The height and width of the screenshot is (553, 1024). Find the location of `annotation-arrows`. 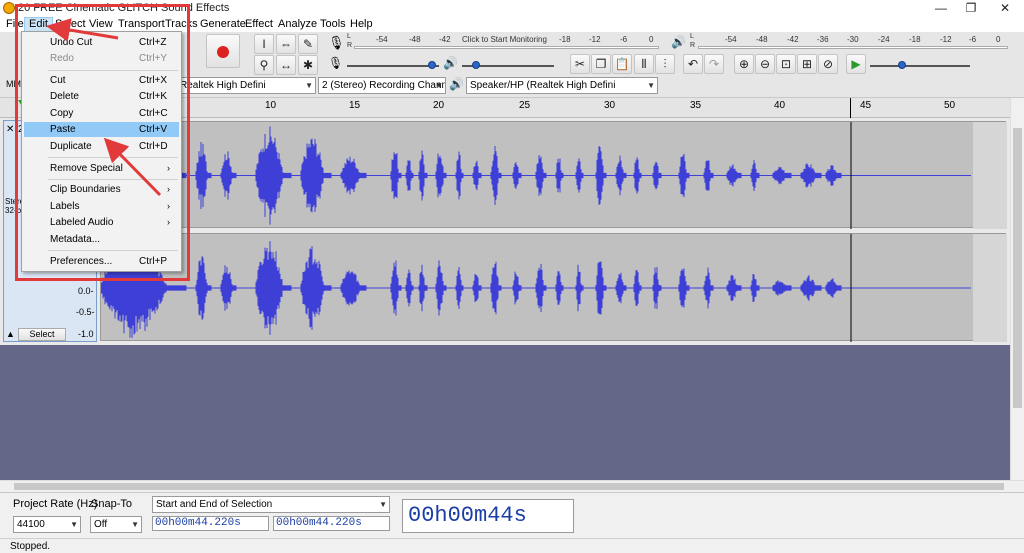

annotation-arrows is located at coordinates (104, 107).